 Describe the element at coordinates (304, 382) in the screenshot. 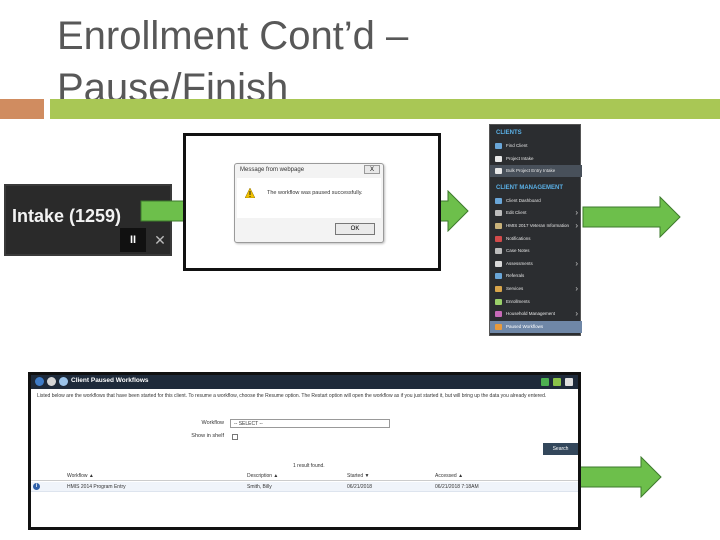

I see `workflows-header-bar: Client Paused Workflows` at that location.